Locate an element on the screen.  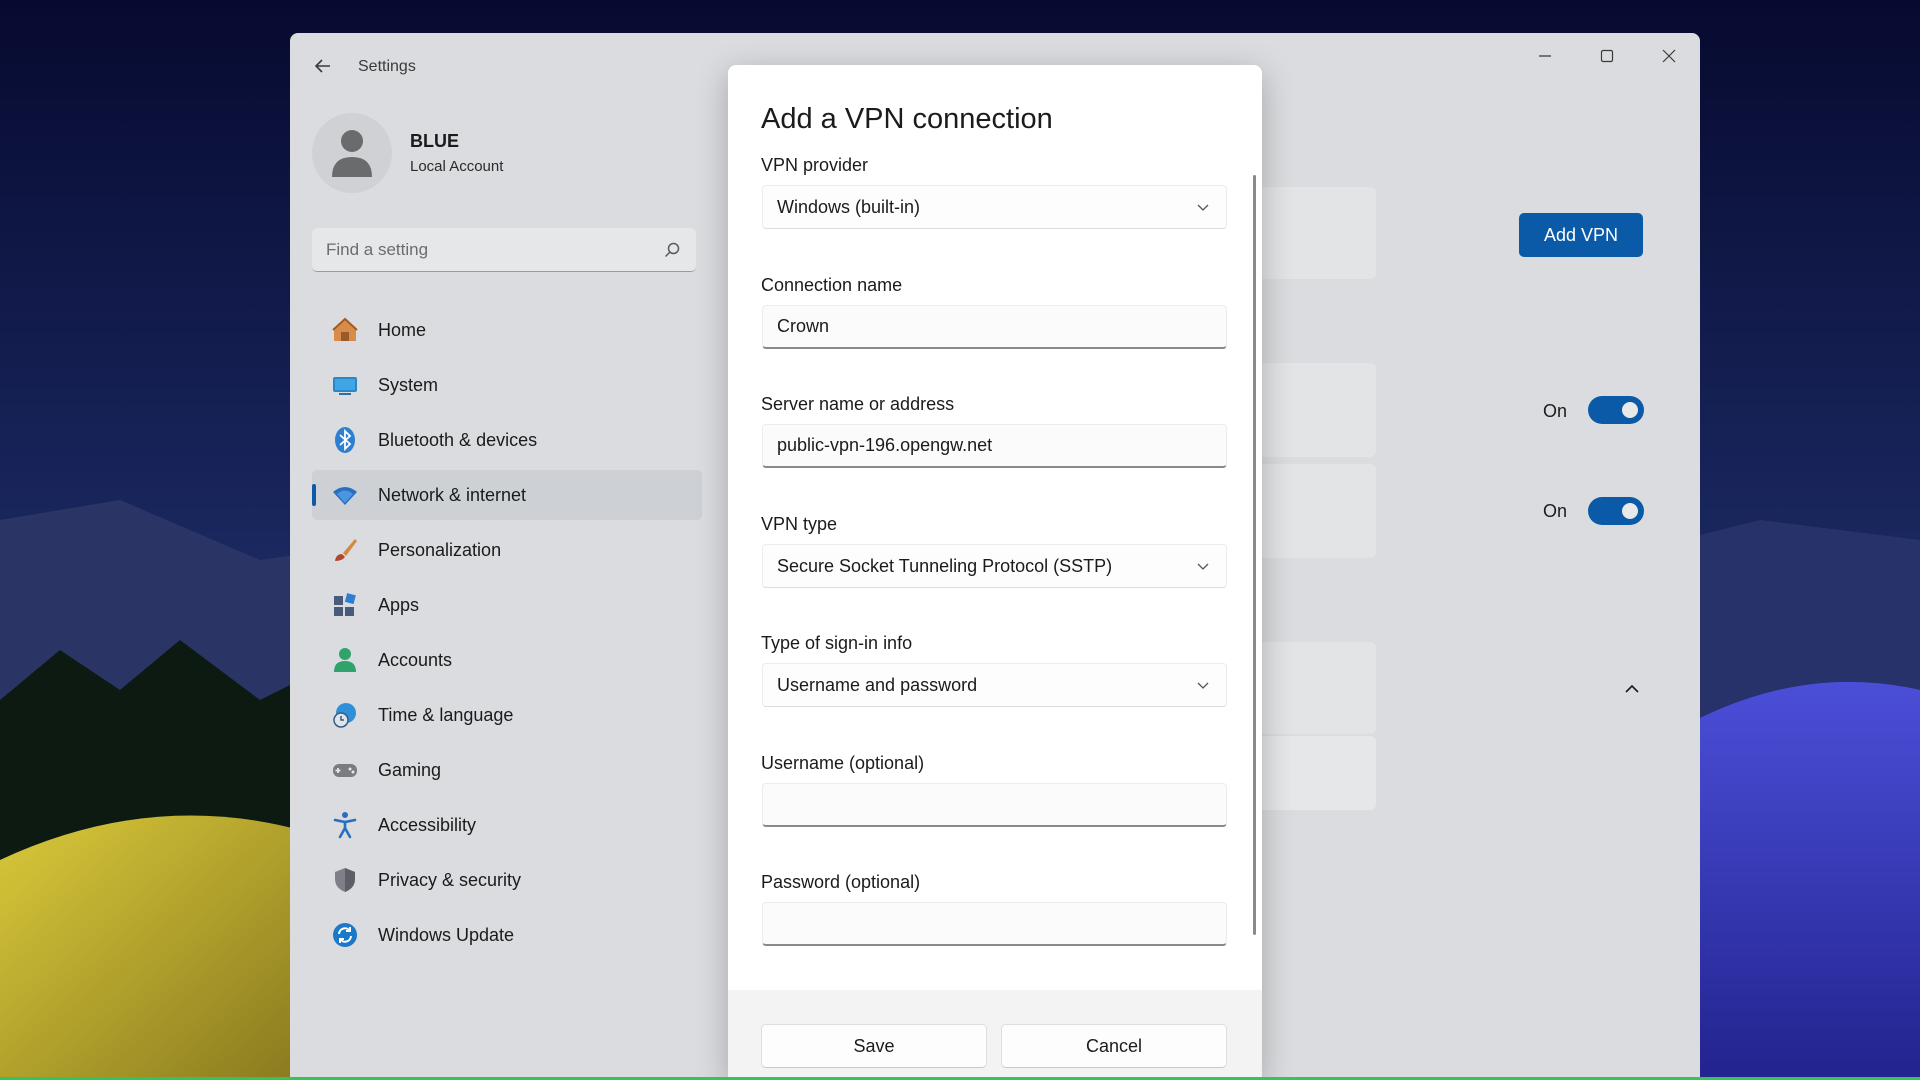
avatar is located at coordinates (352, 153).